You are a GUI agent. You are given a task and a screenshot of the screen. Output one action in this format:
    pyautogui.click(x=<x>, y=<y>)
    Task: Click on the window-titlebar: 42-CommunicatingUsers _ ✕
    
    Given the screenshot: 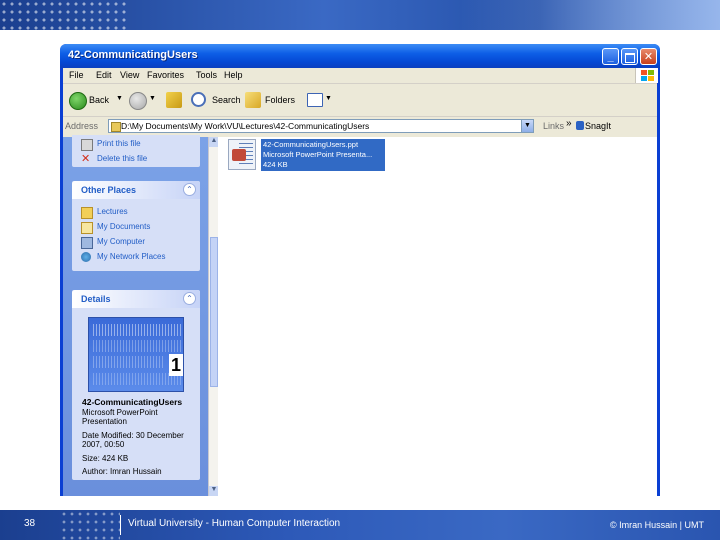 What is the action you would take?
    pyautogui.click(x=360, y=56)
    